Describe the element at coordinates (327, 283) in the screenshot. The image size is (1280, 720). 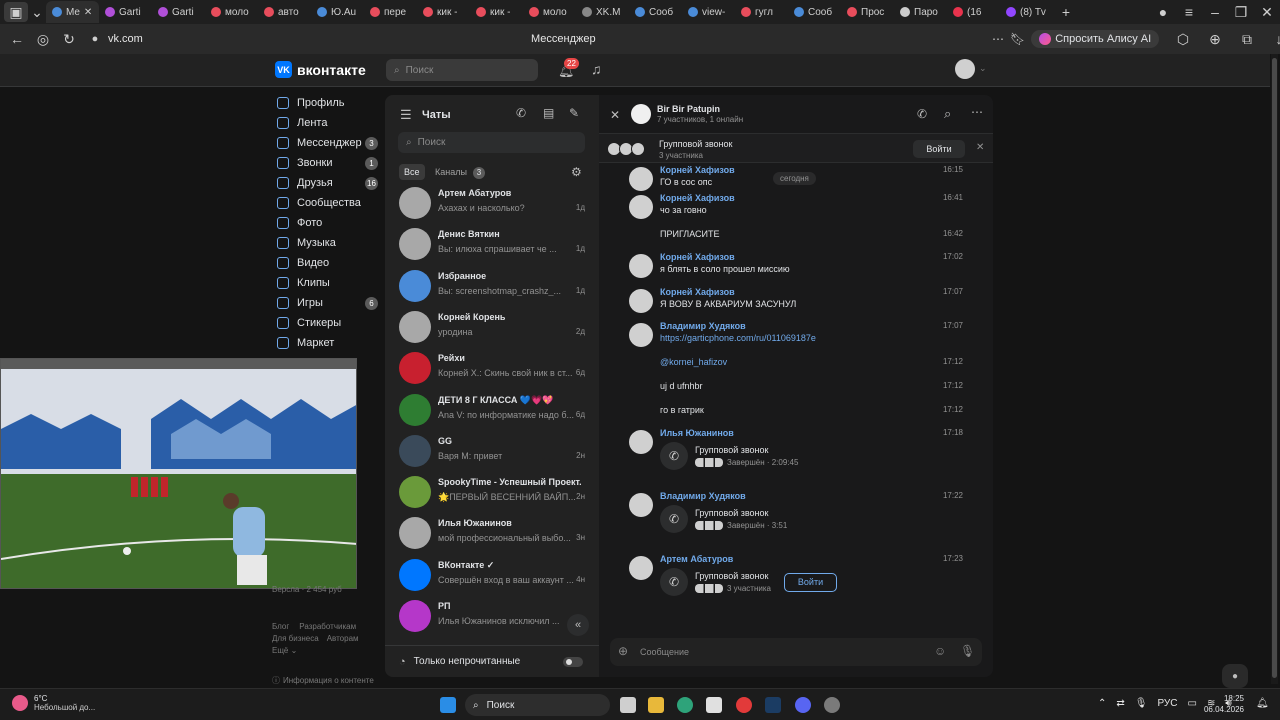
I see `nav-item: Клипы` at that location.